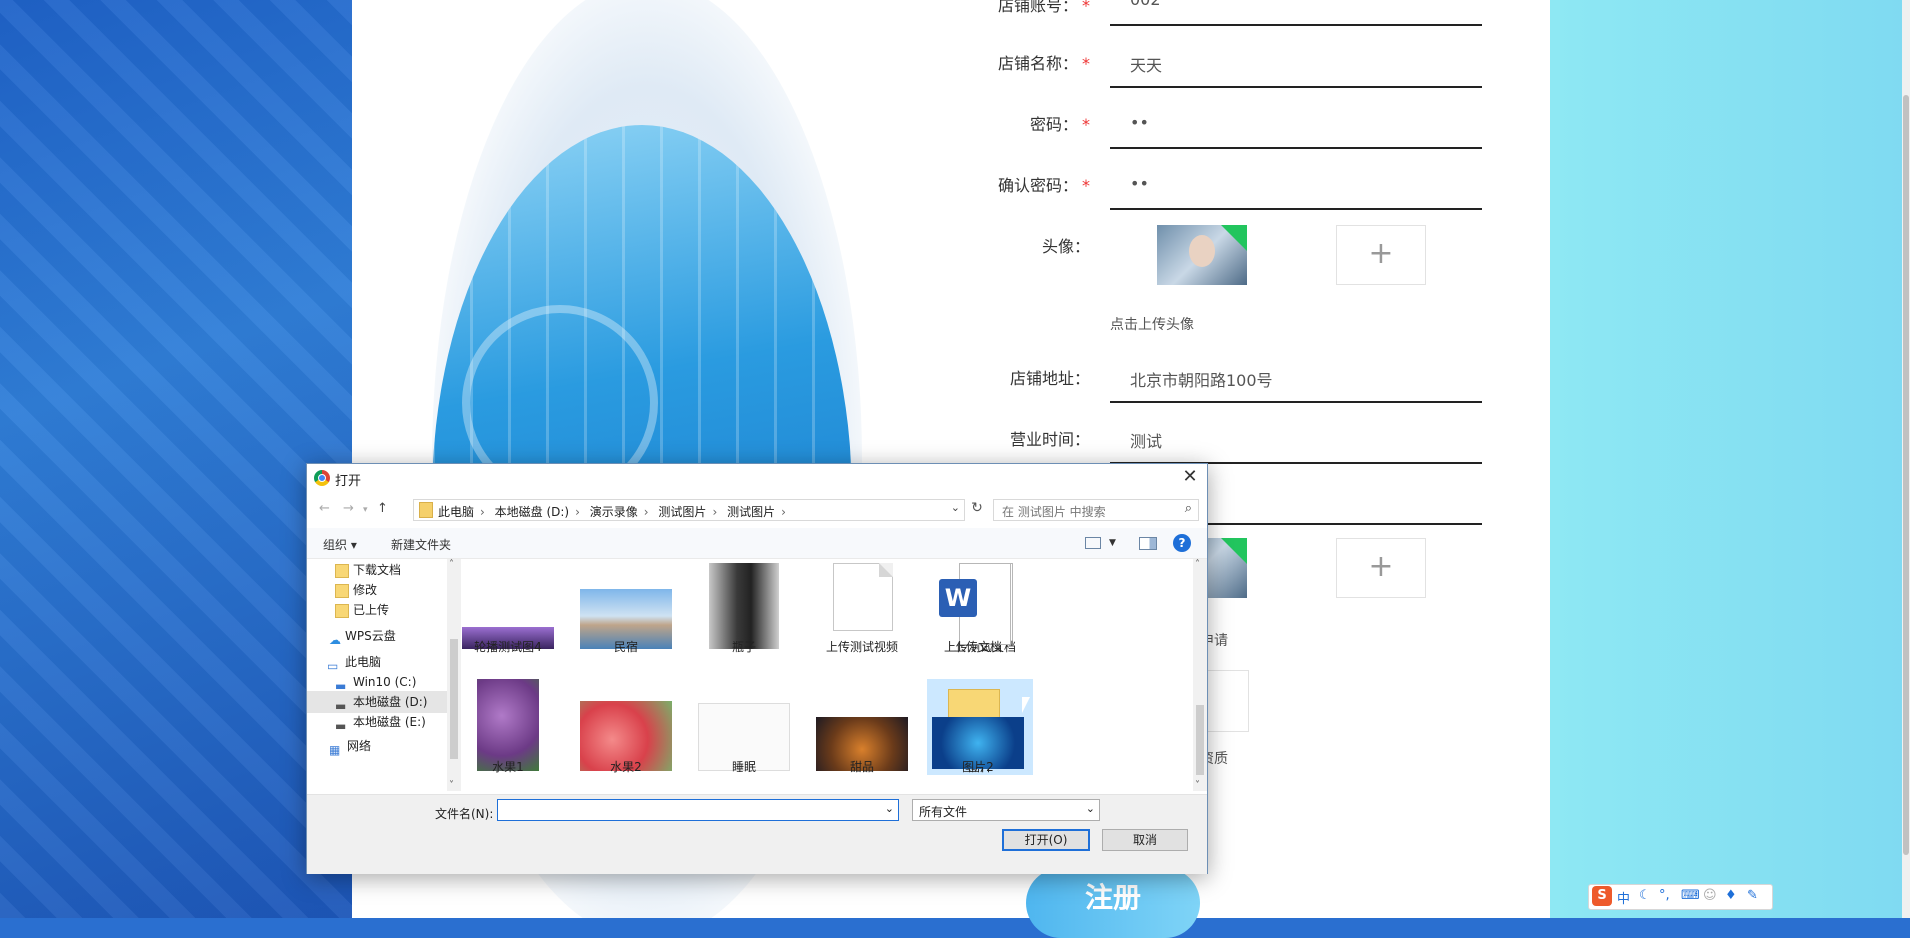 The image size is (1910, 938). I want to click on keyboard-icon: ⌨, so click(1690, 895).